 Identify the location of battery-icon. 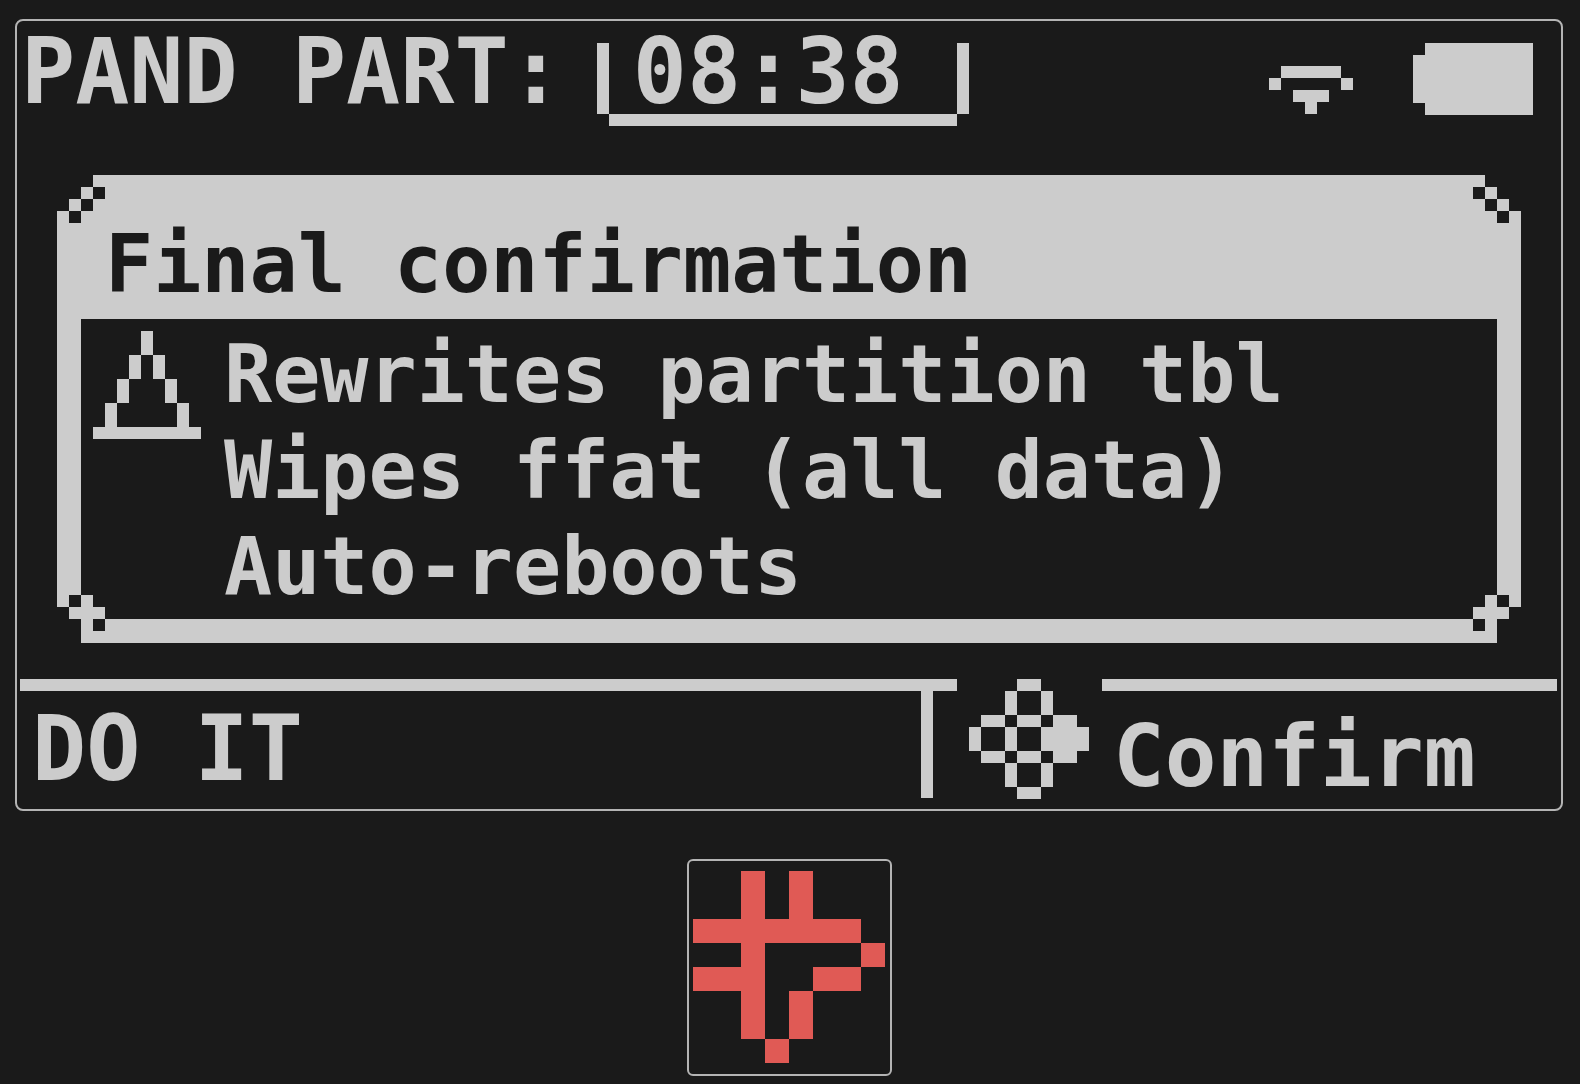
(1473, 79).